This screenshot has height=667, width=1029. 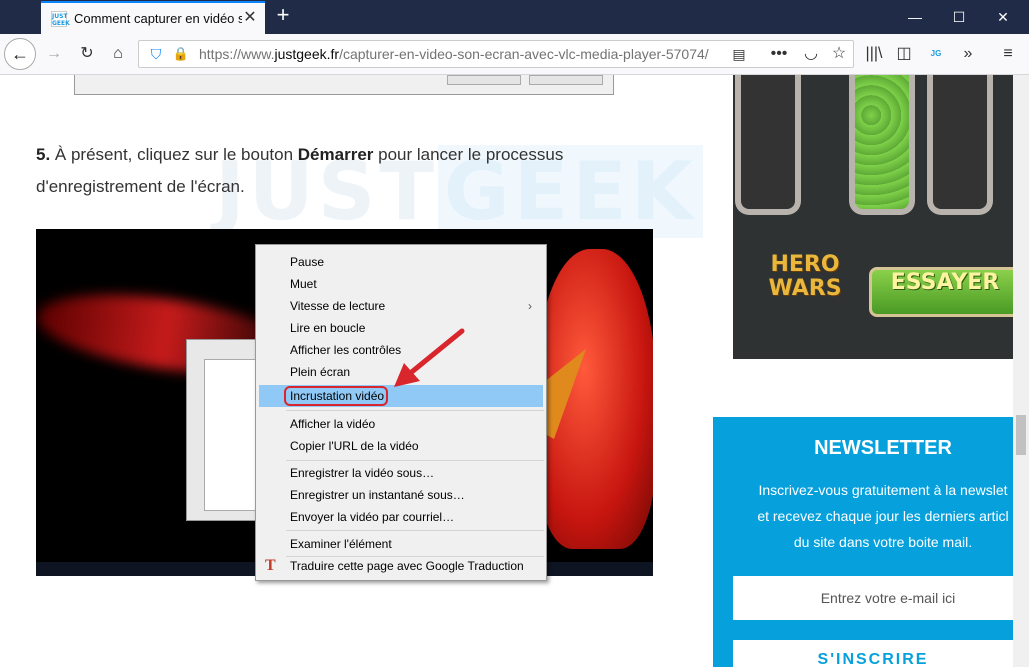 What do you see at coordinates (320, 372) in the screenshot?
I see `menu-item-fullscreen: Plein écran` at bounding box center [320, 372].